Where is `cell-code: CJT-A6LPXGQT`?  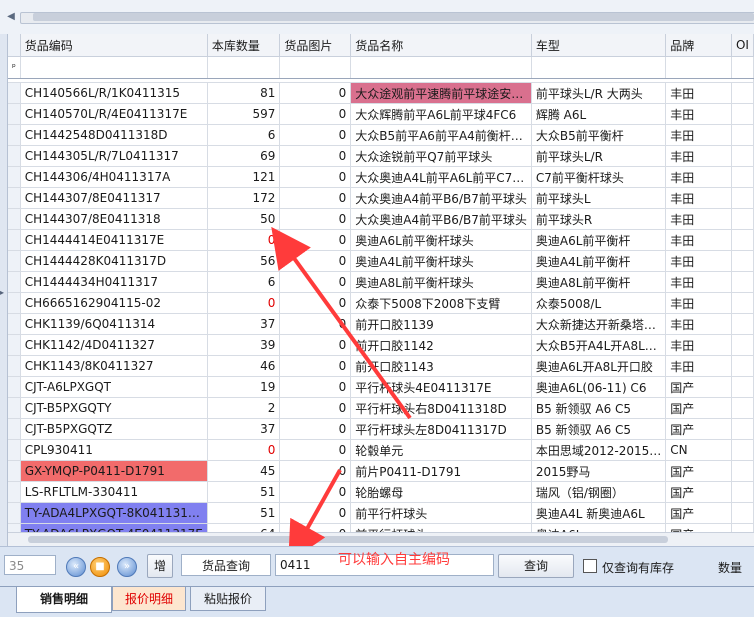
cell-code: CJT-A6LPXGQT is located at coordinates (114, 387).